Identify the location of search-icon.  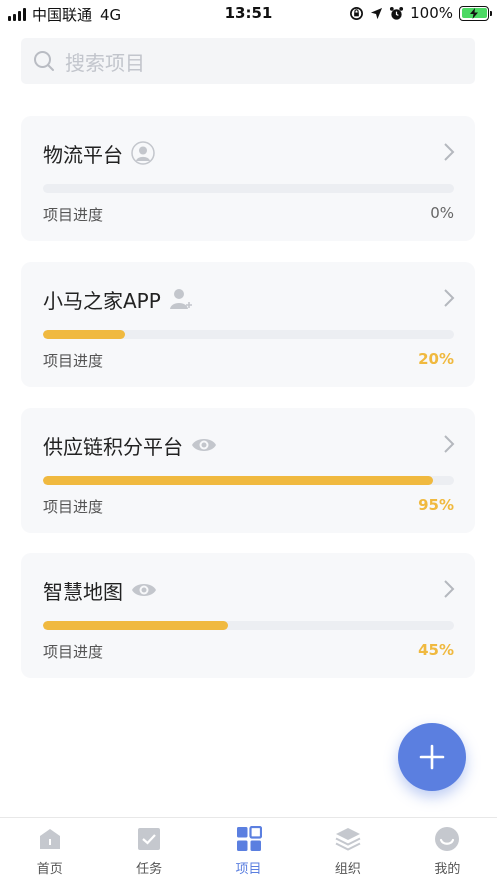
(44, 61).